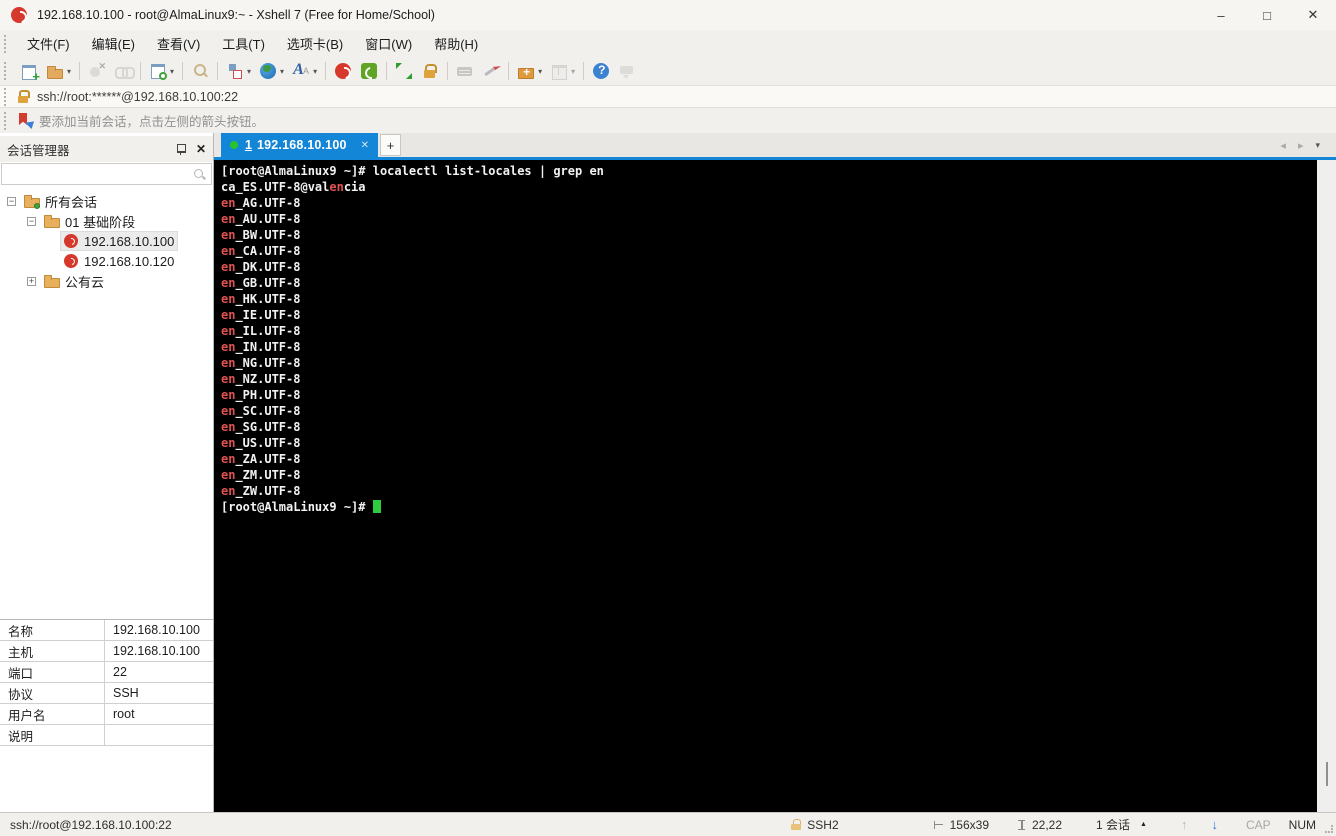 This screenshot has height=836, width=1336. Describe the element at coordinates (769, 283) in the screenshot. I see `terminal-line: en_GB.UTF-8` at that location.